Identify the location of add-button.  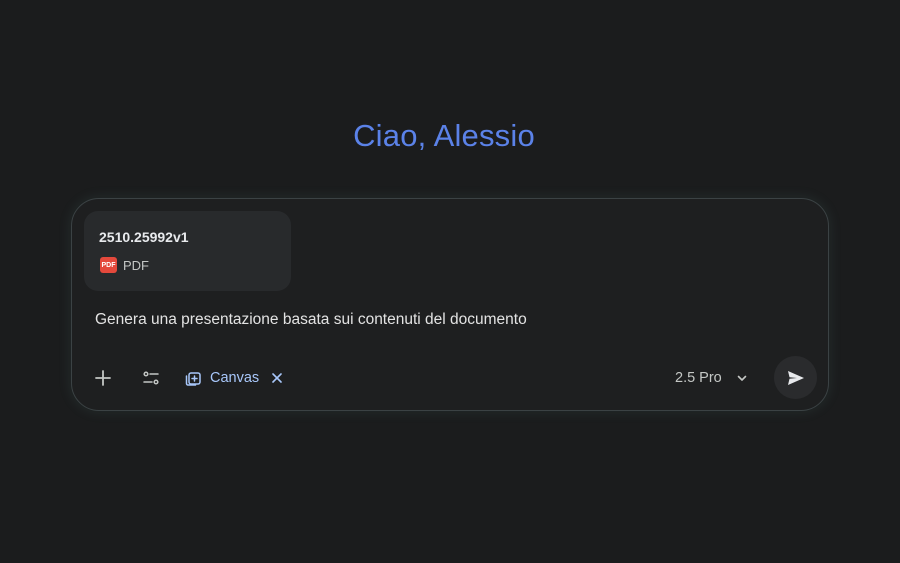
(103, 378).